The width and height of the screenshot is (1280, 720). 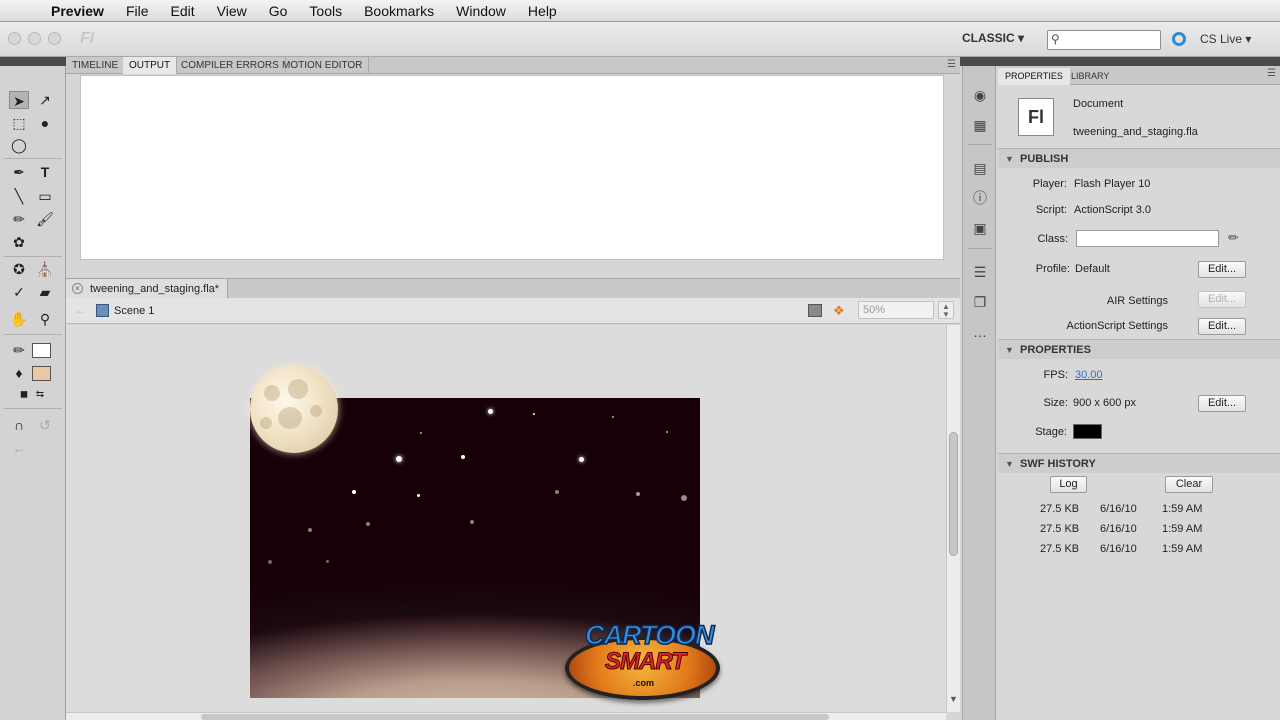 I want to click on tab-motion-editor: MOTION EDITOR, so click(x=323, y=65).